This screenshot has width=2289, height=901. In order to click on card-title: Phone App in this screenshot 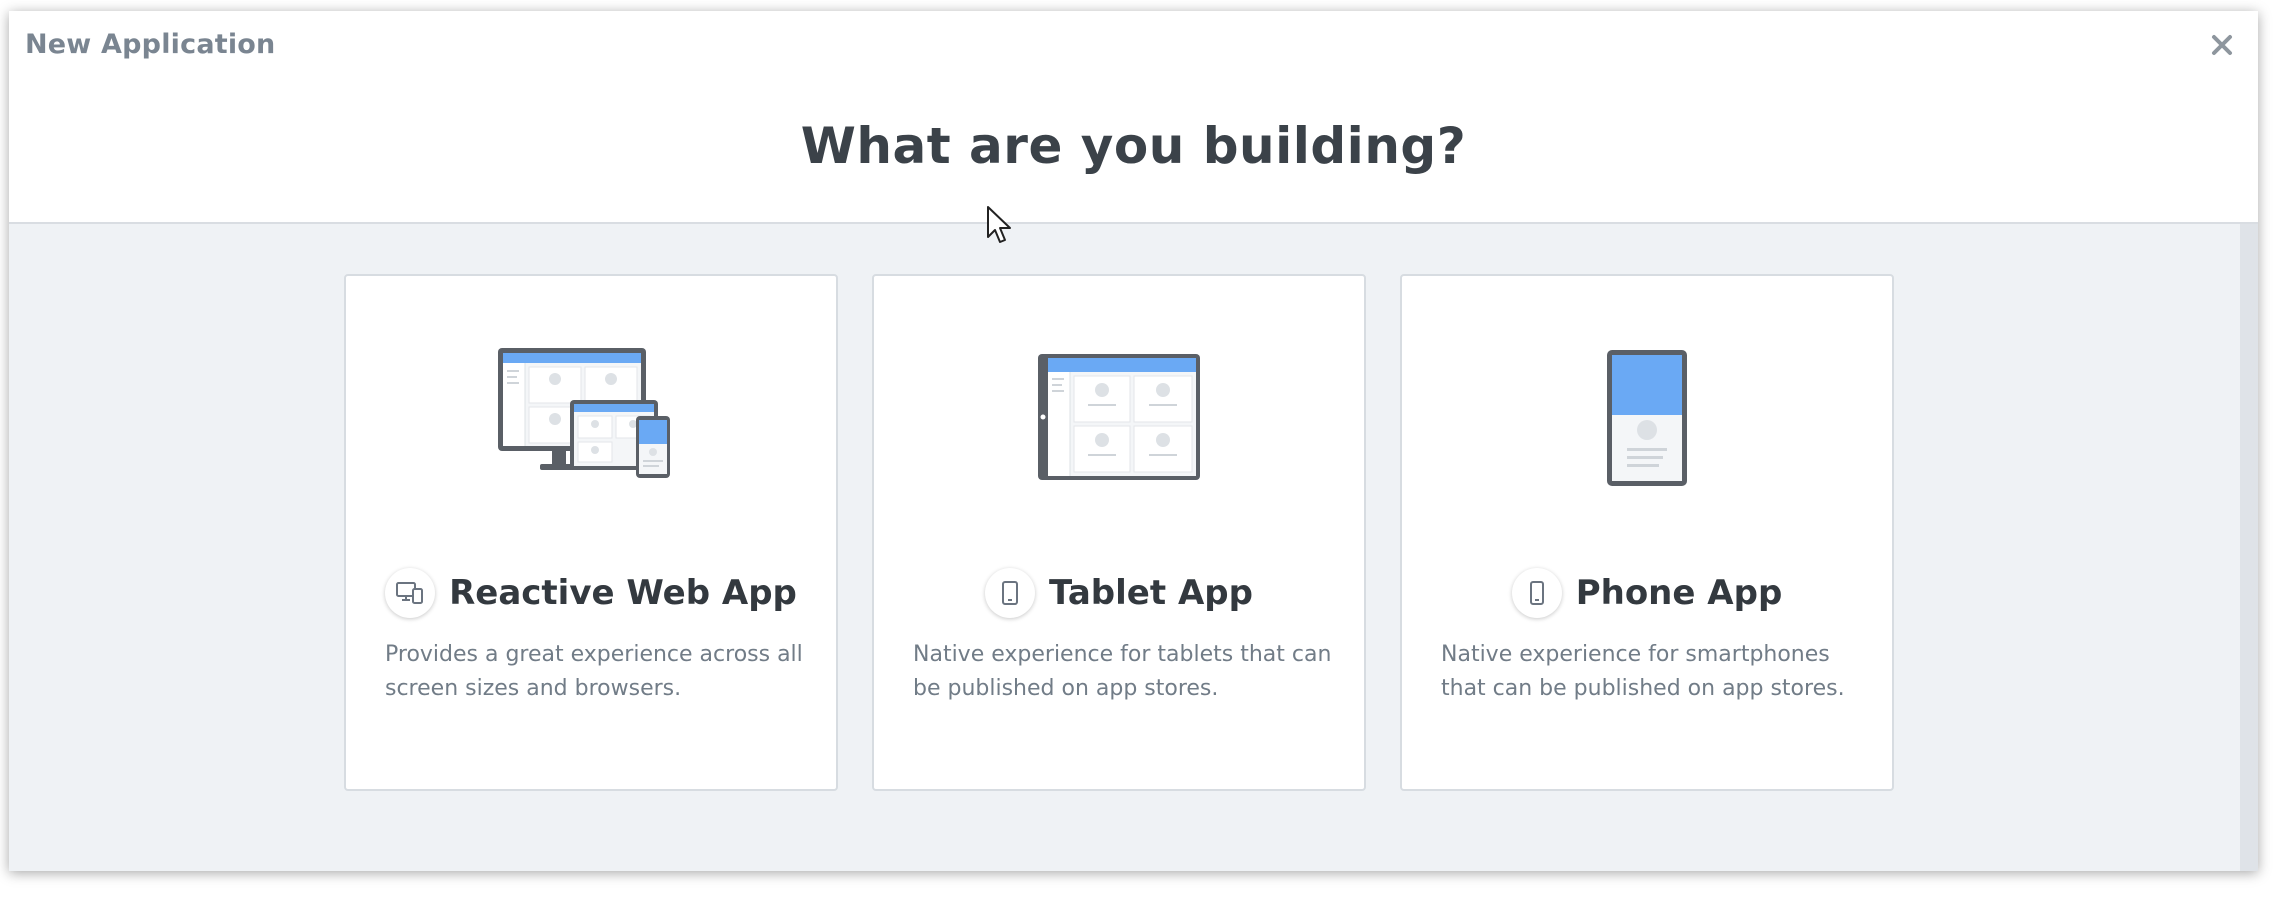, I will do `click(1679, 593)`.